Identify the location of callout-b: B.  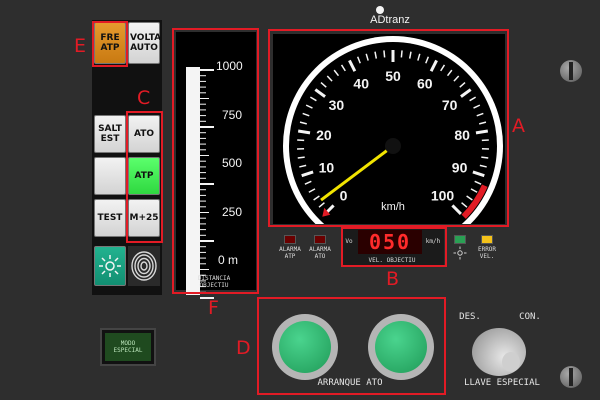
(393, 279).